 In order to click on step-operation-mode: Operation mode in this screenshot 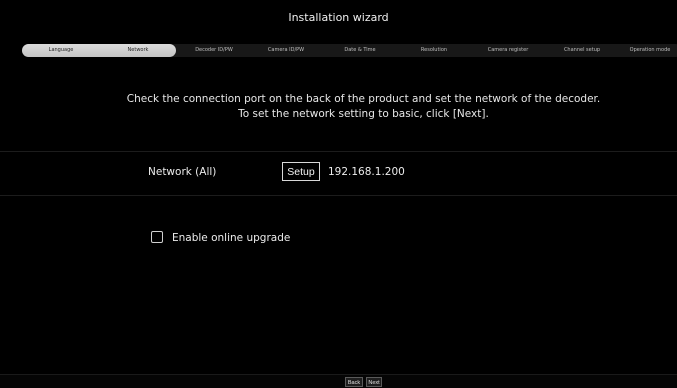, I will do `click(647, 50)`.